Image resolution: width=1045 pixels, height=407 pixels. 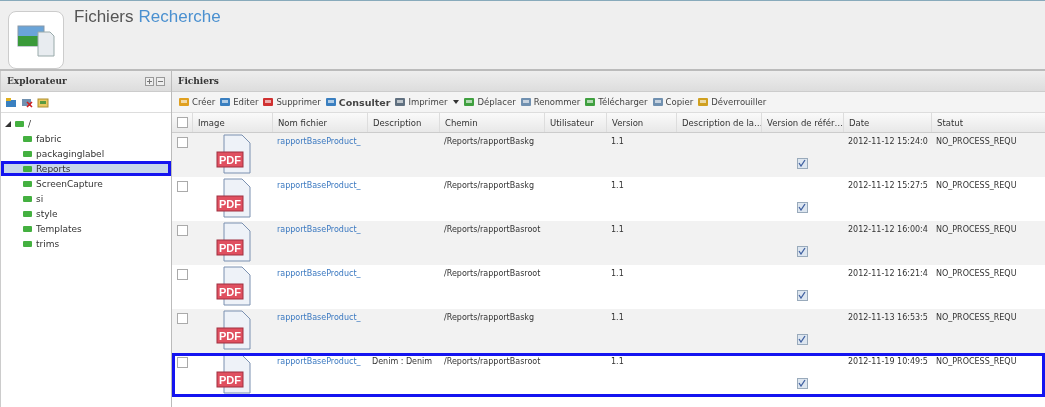 What do you see at coordinates (27, 102) in the screenshot?
I see `delete-folder-icon` at bounding box center [27, 102].